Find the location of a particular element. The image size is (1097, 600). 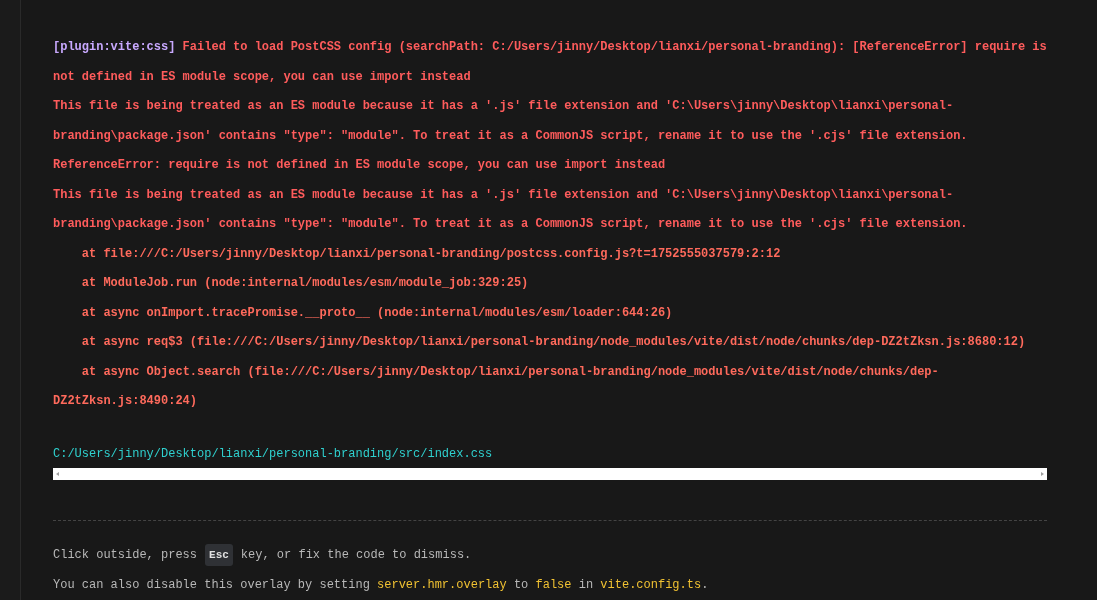

horizontal-scrollbar is located at coordinates (550, 473).